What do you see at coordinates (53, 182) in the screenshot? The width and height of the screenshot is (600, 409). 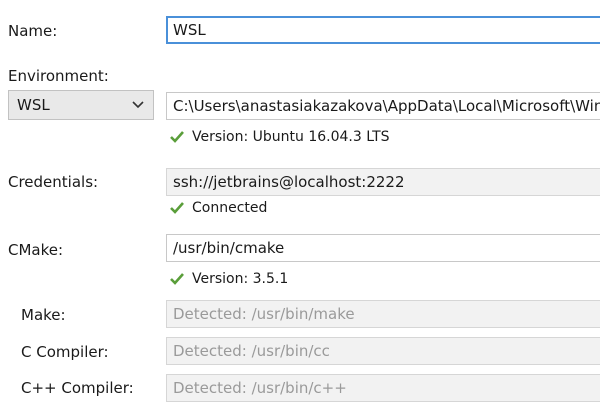 I see `credentials-label: Credentials:` at bounding box center [53, 182].